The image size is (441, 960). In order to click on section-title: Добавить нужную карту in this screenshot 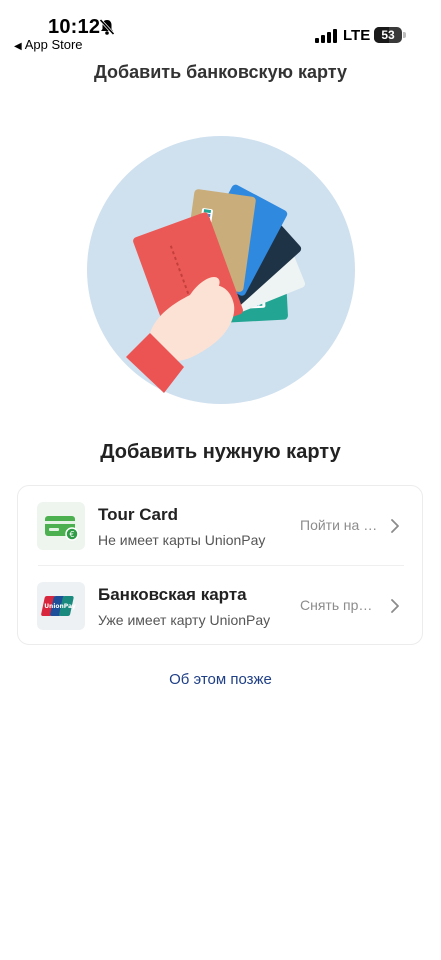, I will do `click(220, 452)`.